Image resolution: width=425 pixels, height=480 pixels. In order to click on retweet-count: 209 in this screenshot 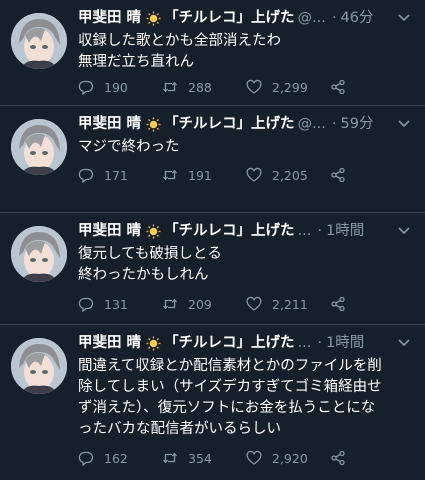, I will do `click(200, 304)`.